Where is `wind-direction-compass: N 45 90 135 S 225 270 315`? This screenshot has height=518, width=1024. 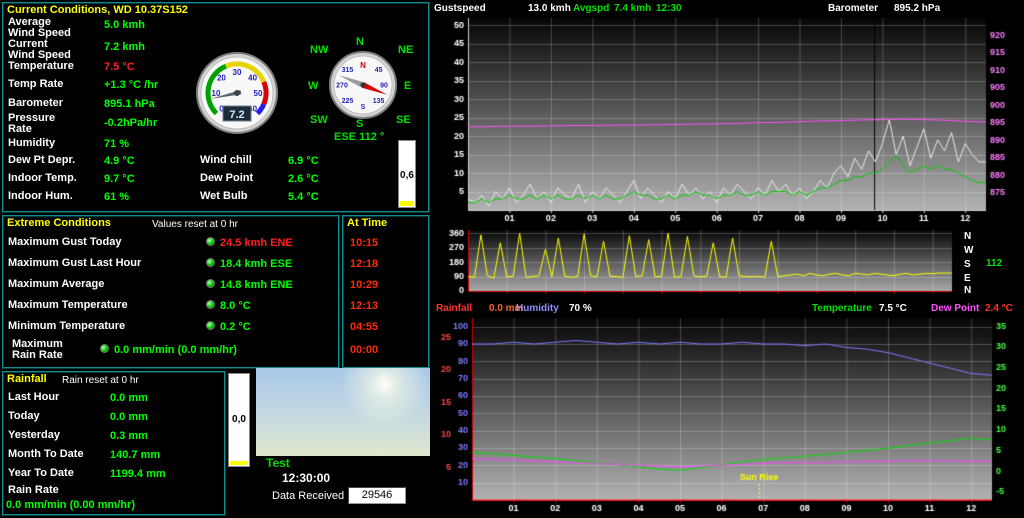
wind-direction-compass: N 45 90 135 S 225 270 315 is located at coordinates (363, 85).